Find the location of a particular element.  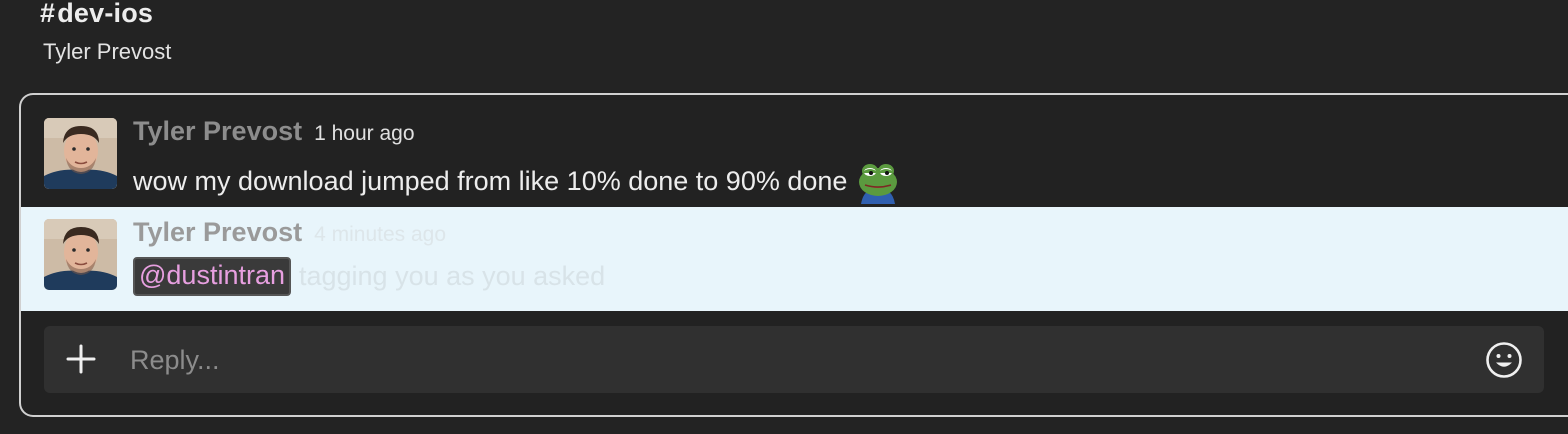

channel-name: dev-ios is located at coordinates (105, 14).